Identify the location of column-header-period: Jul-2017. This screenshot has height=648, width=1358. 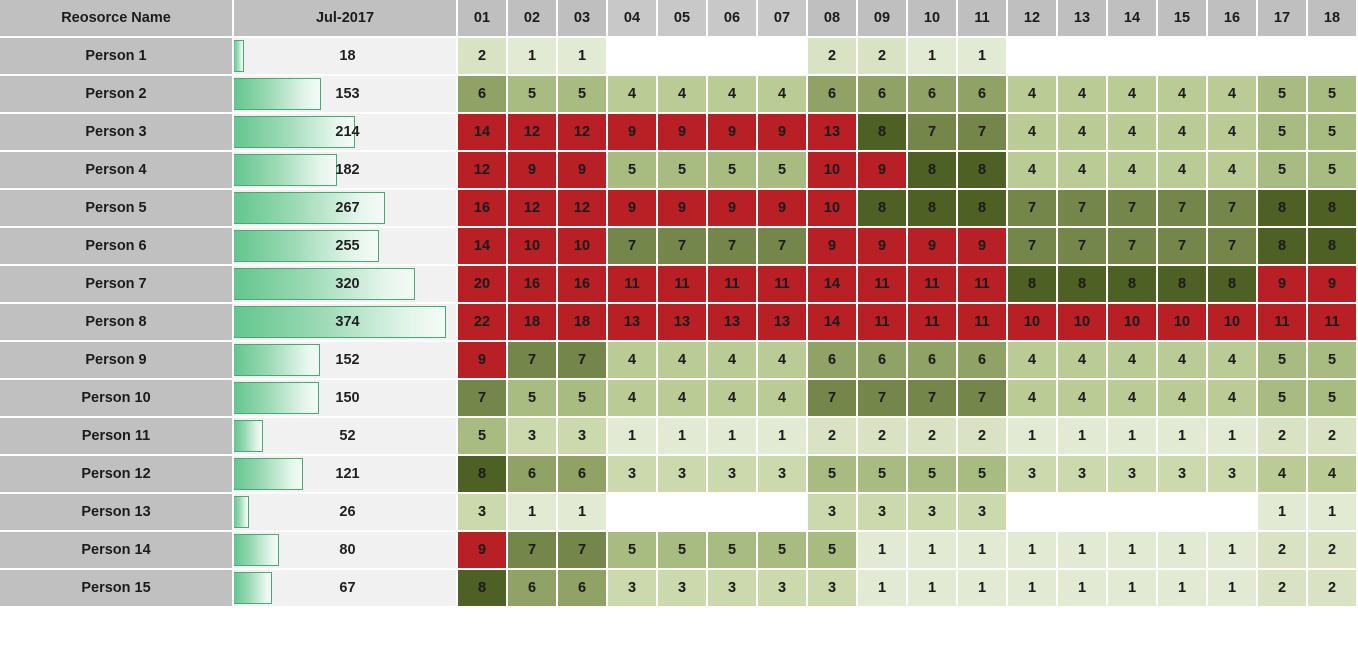
(345, 18).